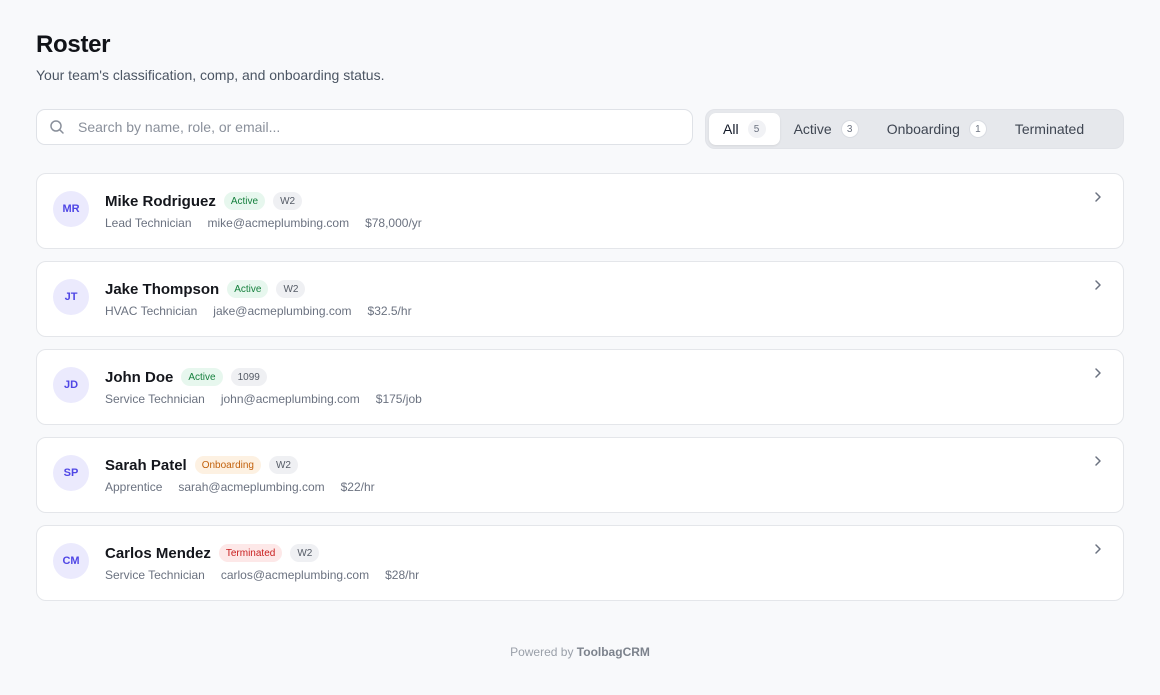 The image size is (1160, 695). Describe the element at coordinates (744, 129) in the screenshot. I see `tab-all: All 5` at that location.